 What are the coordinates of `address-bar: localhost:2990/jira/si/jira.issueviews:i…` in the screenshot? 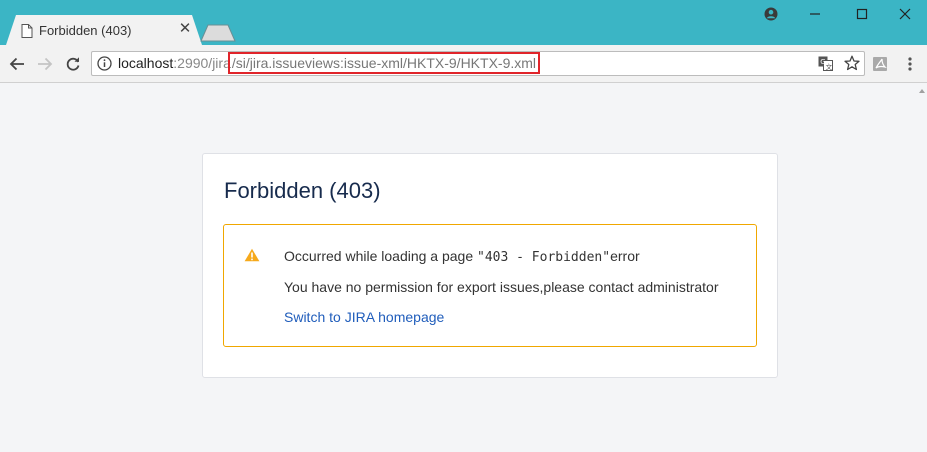 It's located at (478, 63).